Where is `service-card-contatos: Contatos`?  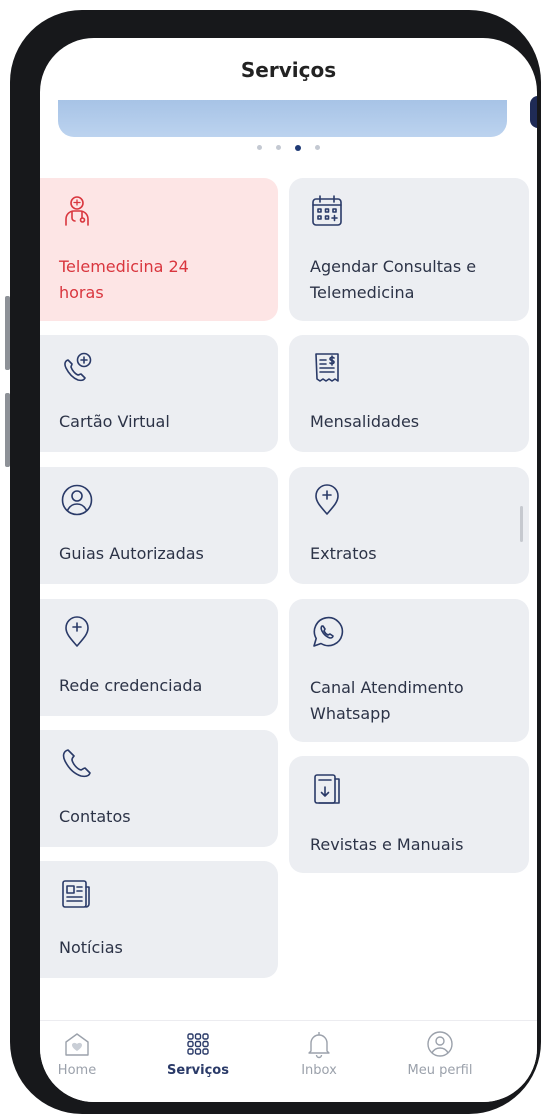 service-card-contatos: Contatos is located at coordinates (159, 788).